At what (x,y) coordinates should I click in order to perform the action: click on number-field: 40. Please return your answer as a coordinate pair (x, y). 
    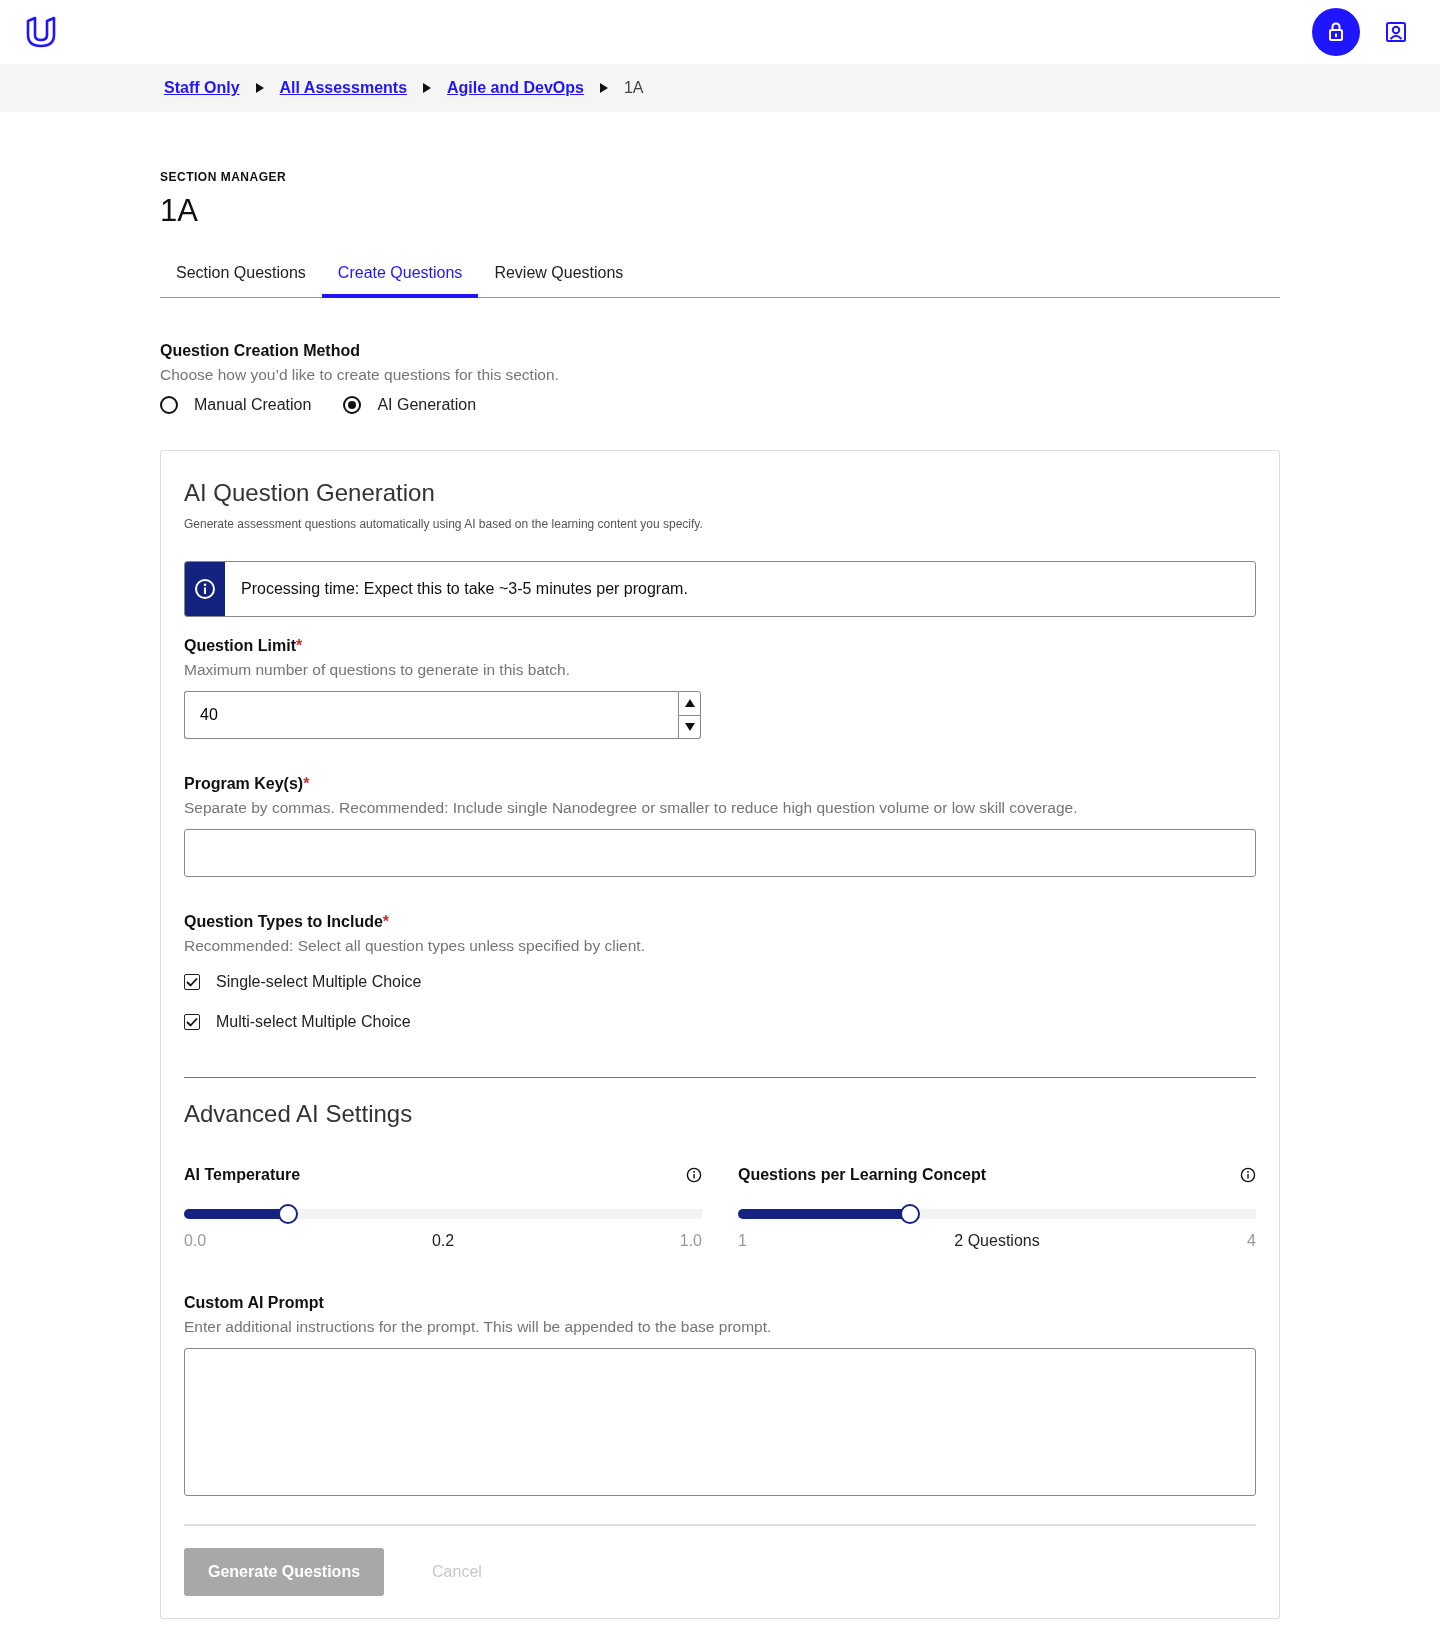
    Looking at the image, I should click on (431, 715).